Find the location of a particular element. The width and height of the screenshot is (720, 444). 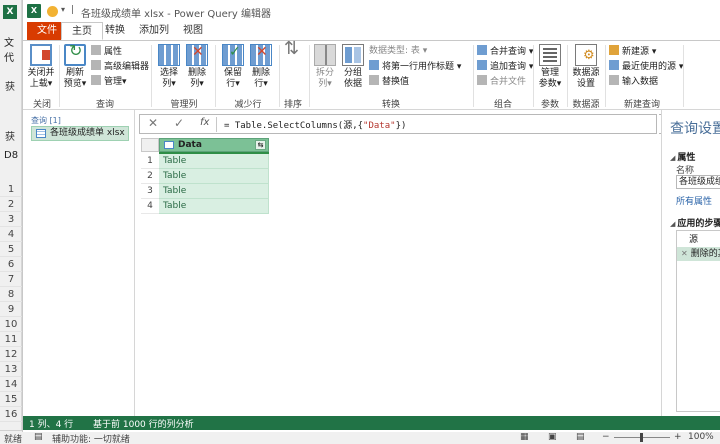

combine-files-button: 合并文件 is located at coordinates (501, 81).